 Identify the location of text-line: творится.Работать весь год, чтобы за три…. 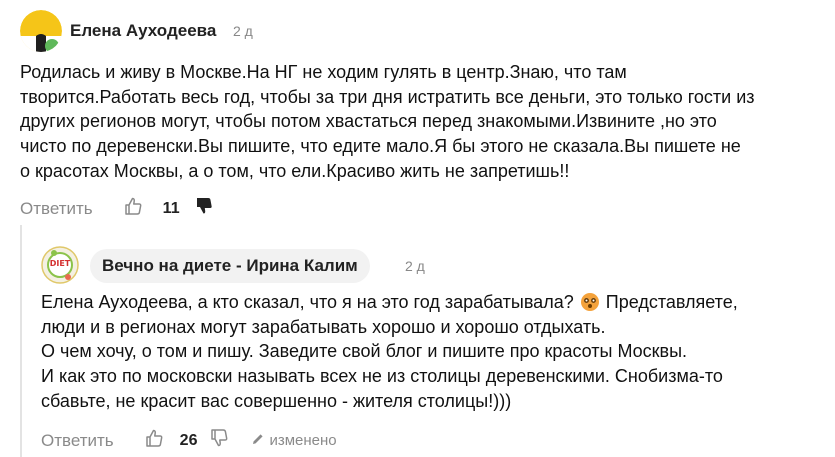
(387, 96).